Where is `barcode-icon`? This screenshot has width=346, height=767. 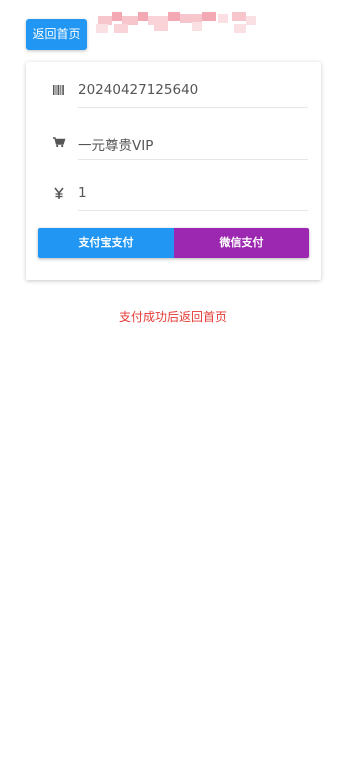 barcode-icon is located at coordinates (59, 90).